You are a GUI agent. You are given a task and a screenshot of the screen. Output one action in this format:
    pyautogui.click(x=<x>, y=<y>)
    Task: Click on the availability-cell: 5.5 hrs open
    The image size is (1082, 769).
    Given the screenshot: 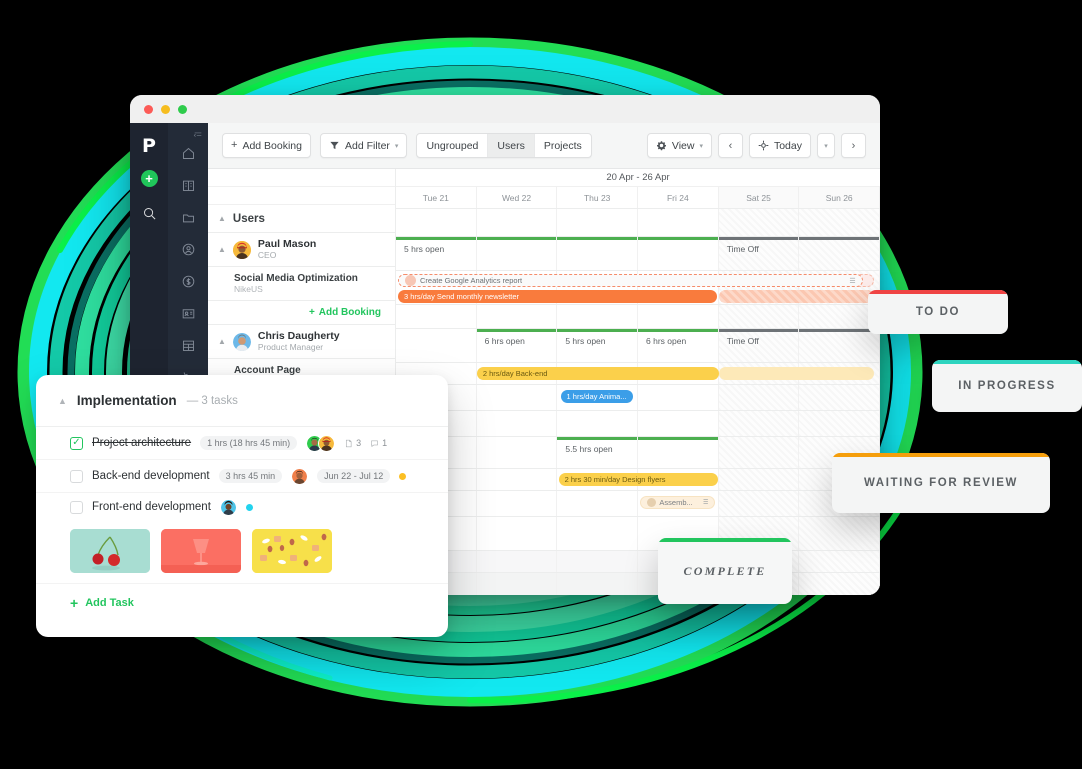 What is the action you would take?
    pyautogui.click(x=598, y=452)
    